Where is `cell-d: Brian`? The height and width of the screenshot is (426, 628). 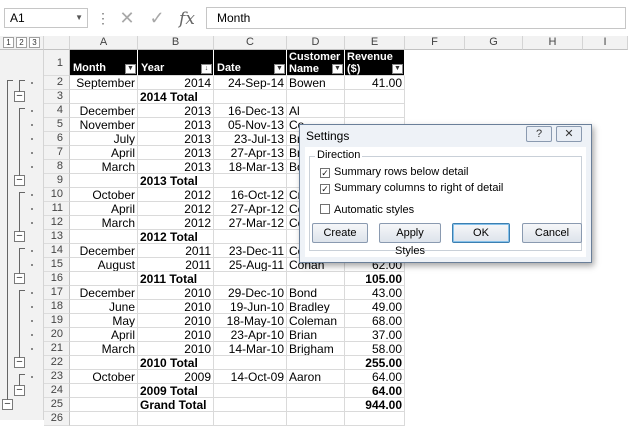
cell-d: Brian is located at coordinates (316, 335).